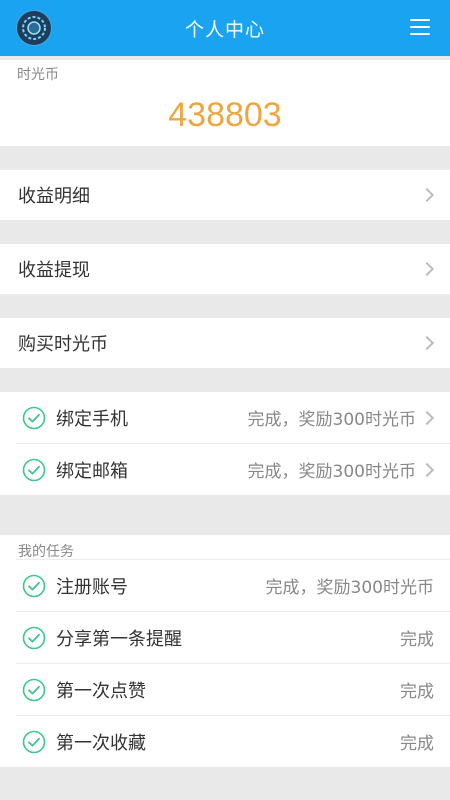  What do you see at coordinates (119, 639) in the screenshot?
I see `task-label: 分享第一条提醒` at bounding box center [119, 639].